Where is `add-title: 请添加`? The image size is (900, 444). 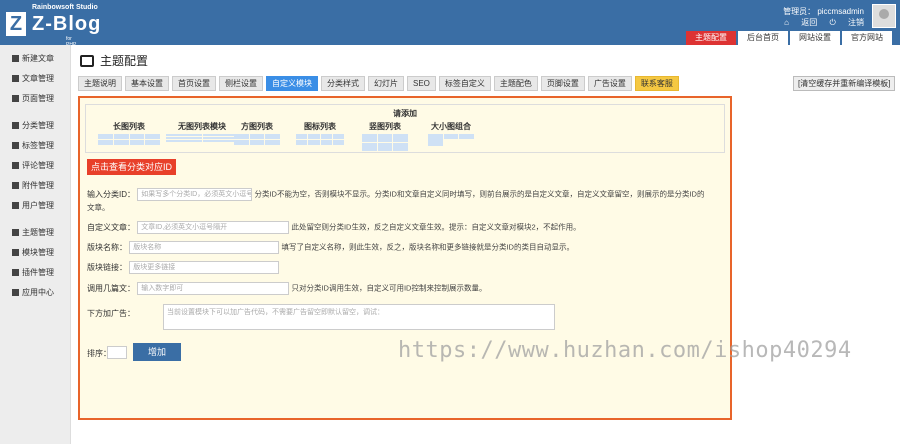 add-title: 请添加 is located at coordinates (405, 113).